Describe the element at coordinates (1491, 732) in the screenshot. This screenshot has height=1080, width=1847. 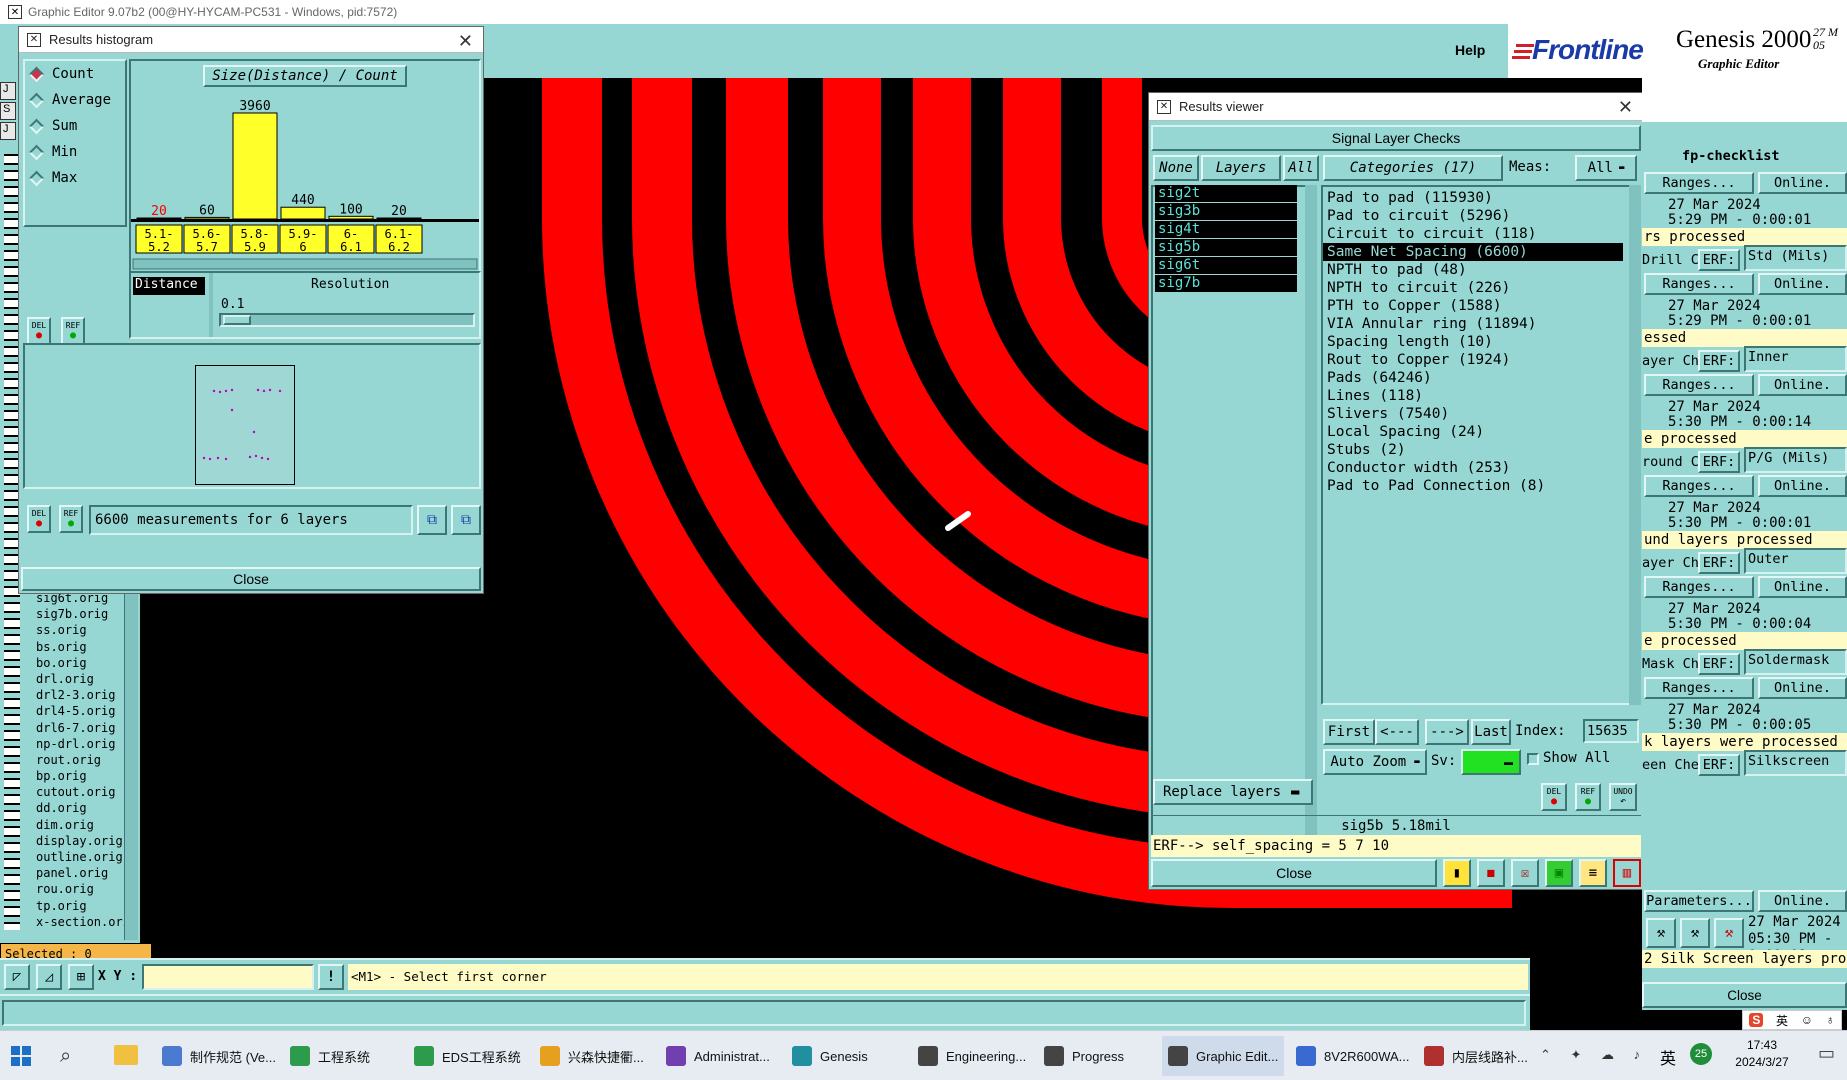
I see `last-button: Last` at that location.